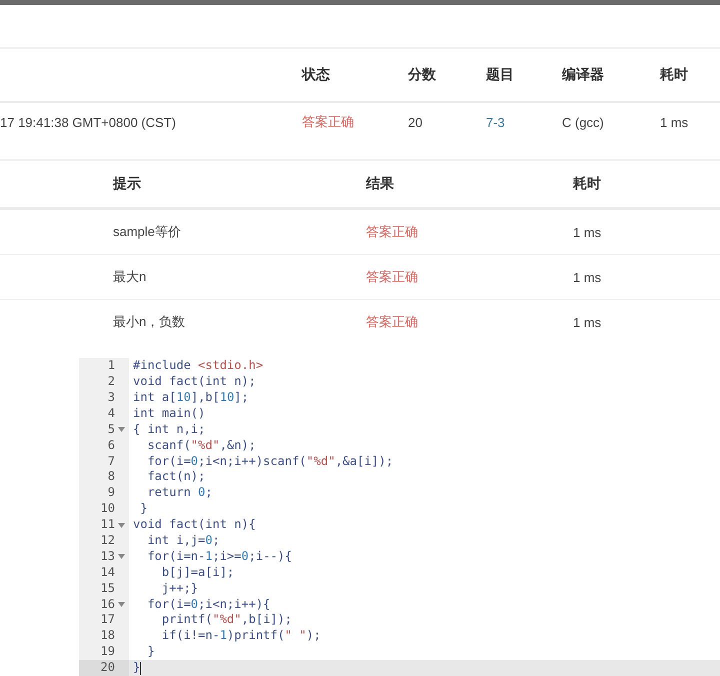 The width and height of the screenshot is (720, 676). What do you see at coordinates (194, 525) in the screenshot?
I see `code-line: void fact(int n){` at bounding box center [194, 525].